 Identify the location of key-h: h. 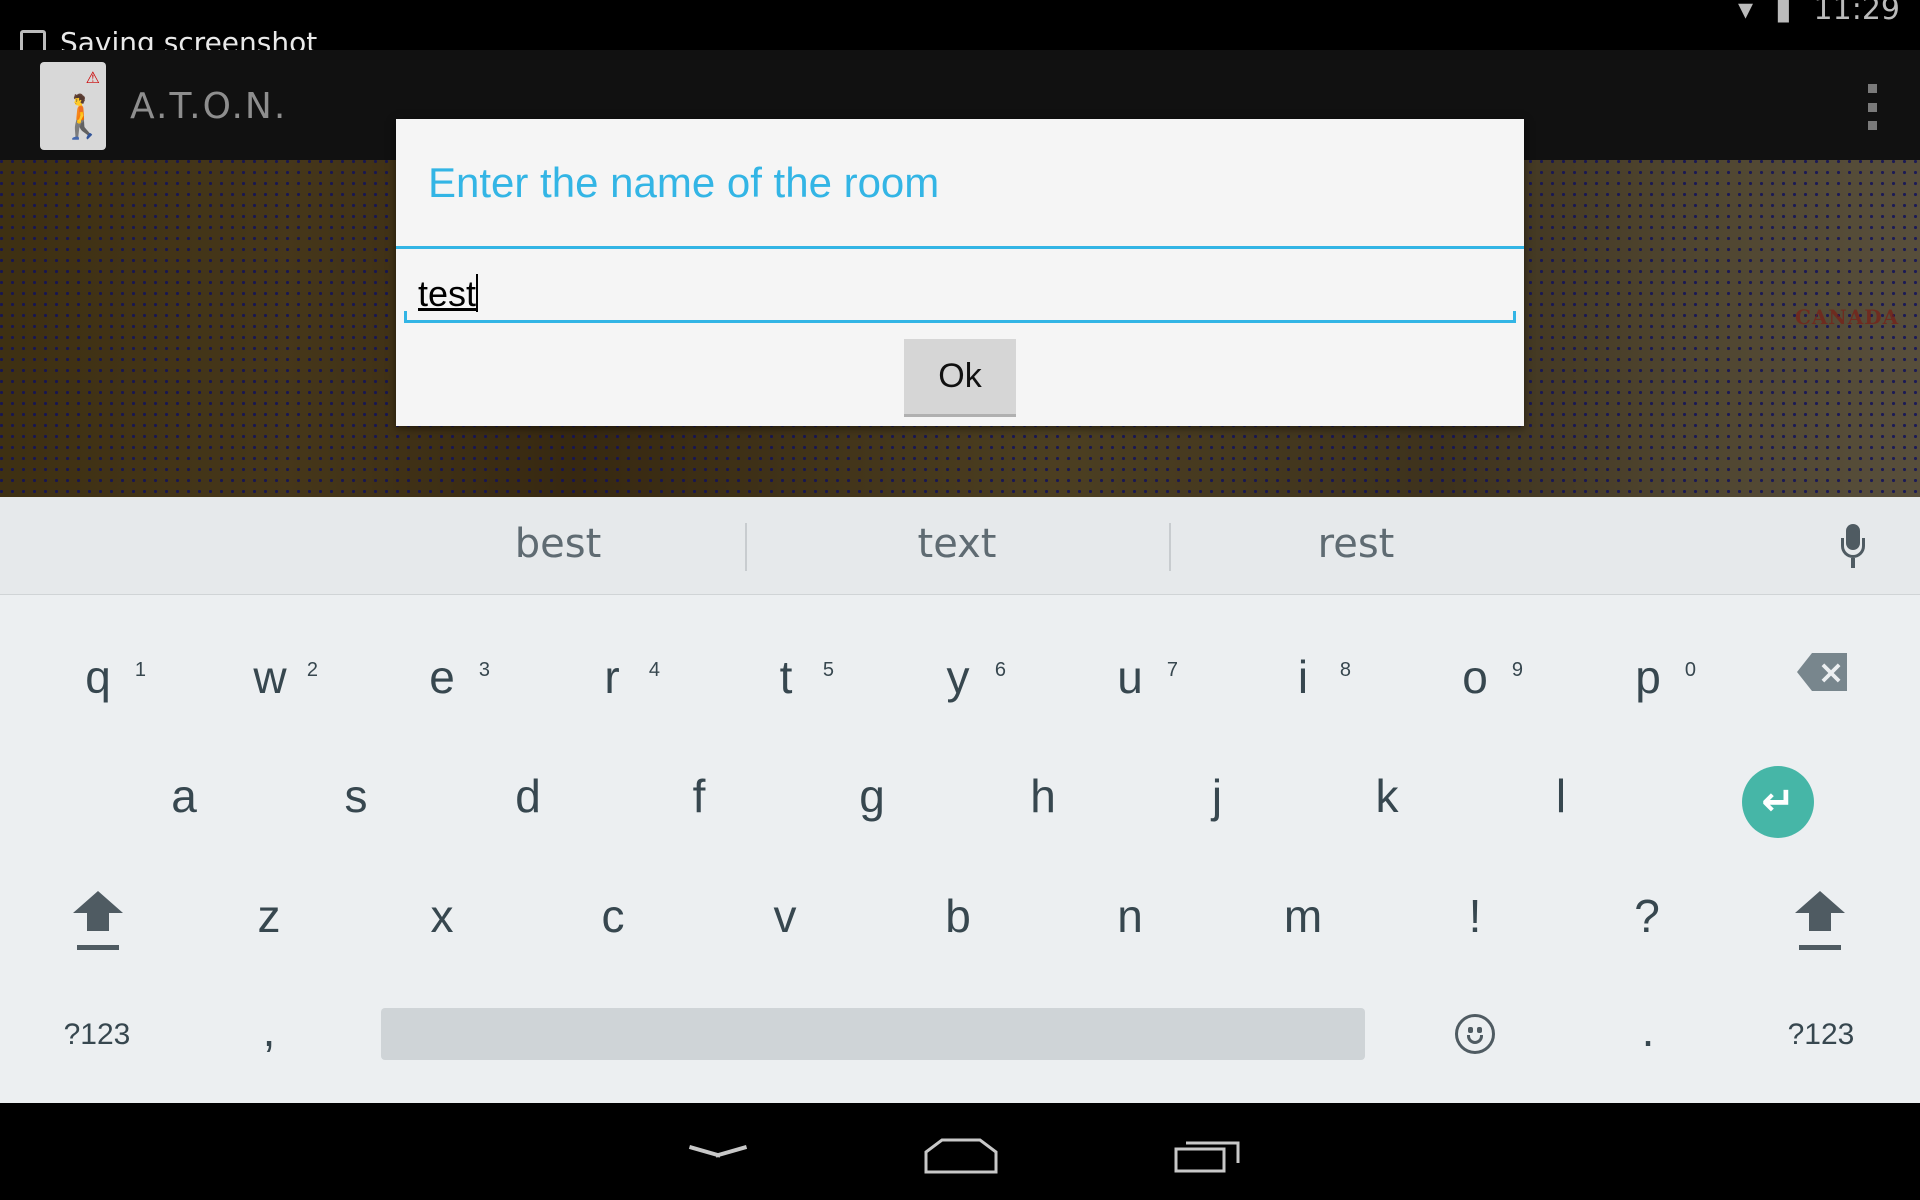
(1043, 796).